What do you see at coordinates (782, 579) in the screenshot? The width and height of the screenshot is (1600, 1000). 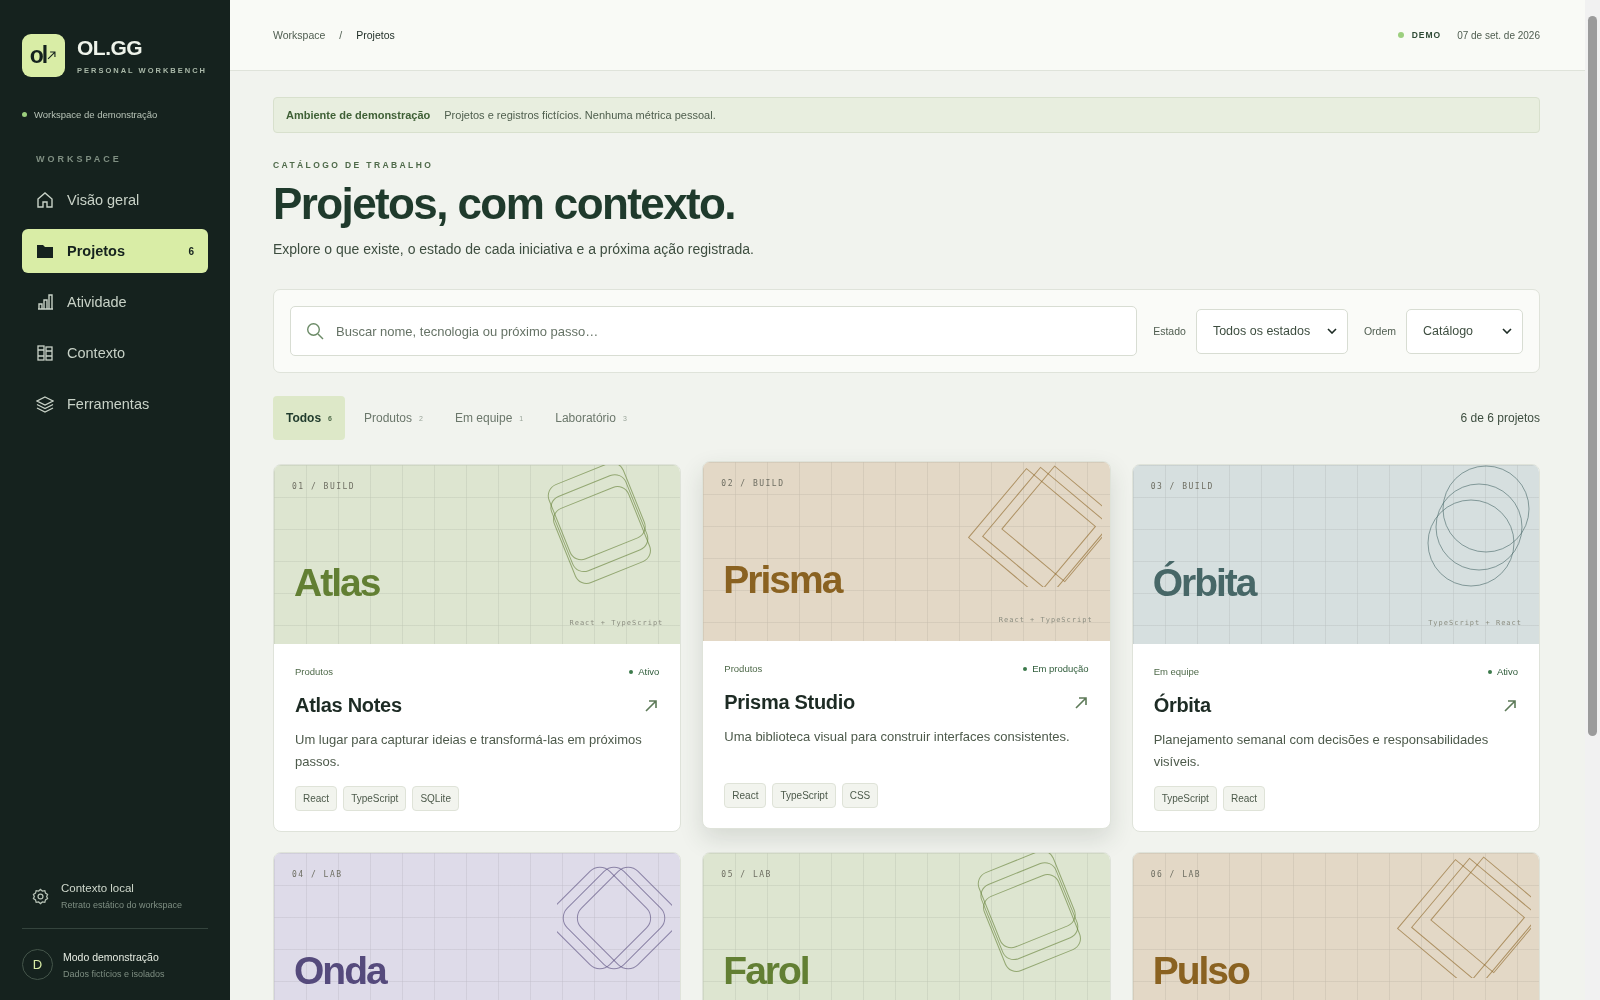 I see `banner-title: Prisma` at bounding box center [782, 579].